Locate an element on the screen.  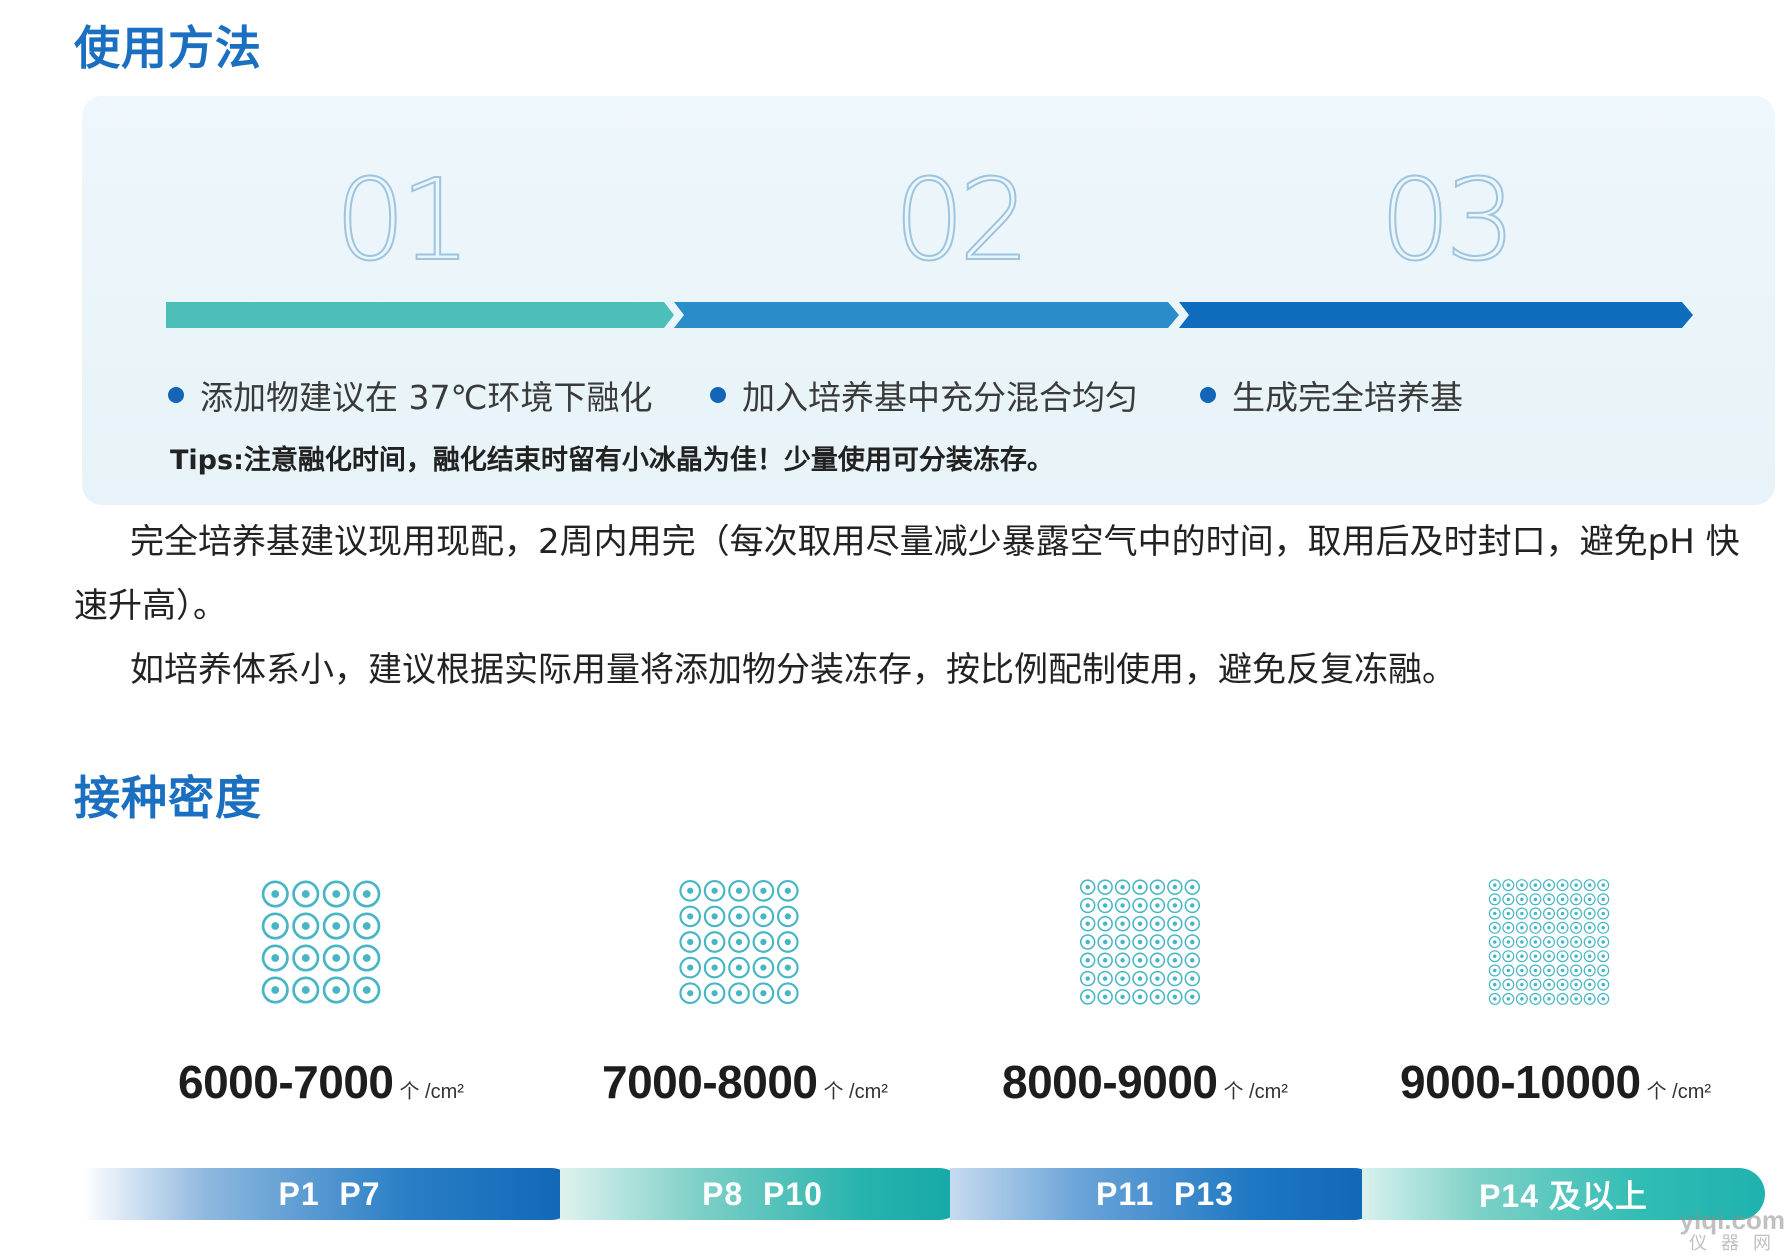
density-range: 8000-9000 is located at coordinates (1110, 1082).